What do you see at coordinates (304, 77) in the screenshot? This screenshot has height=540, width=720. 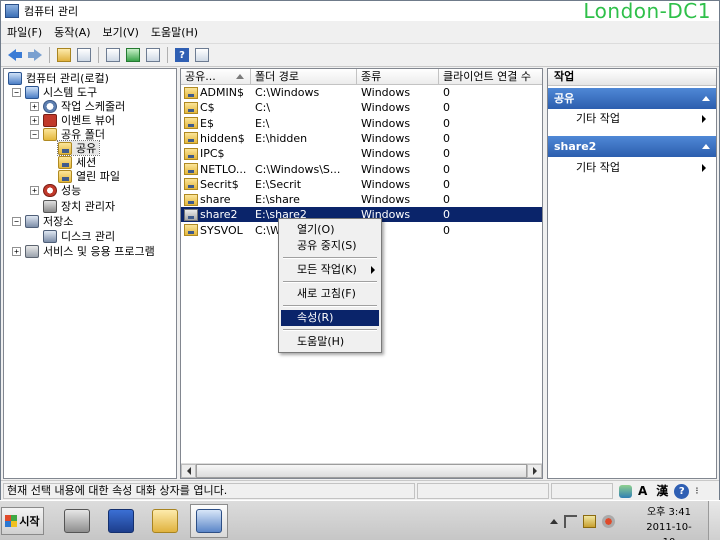 I see `column-header-folder-path: 폴더 경로` at bounding box center [304, 77].